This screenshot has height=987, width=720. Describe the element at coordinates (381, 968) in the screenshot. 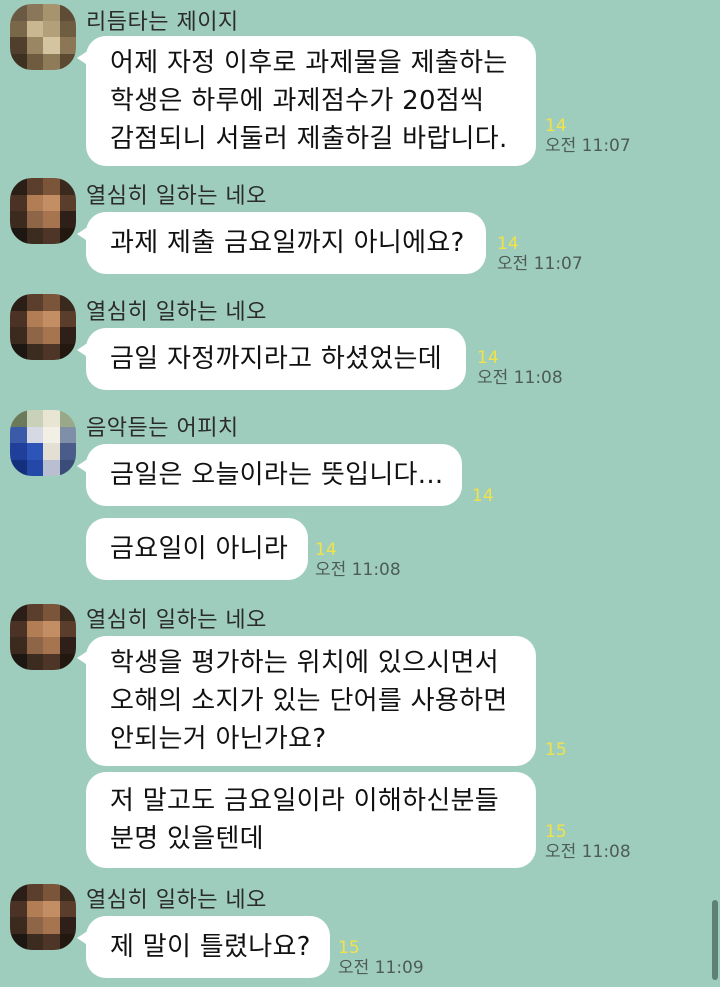

I see `message-time: 오전 11:09` at that location.